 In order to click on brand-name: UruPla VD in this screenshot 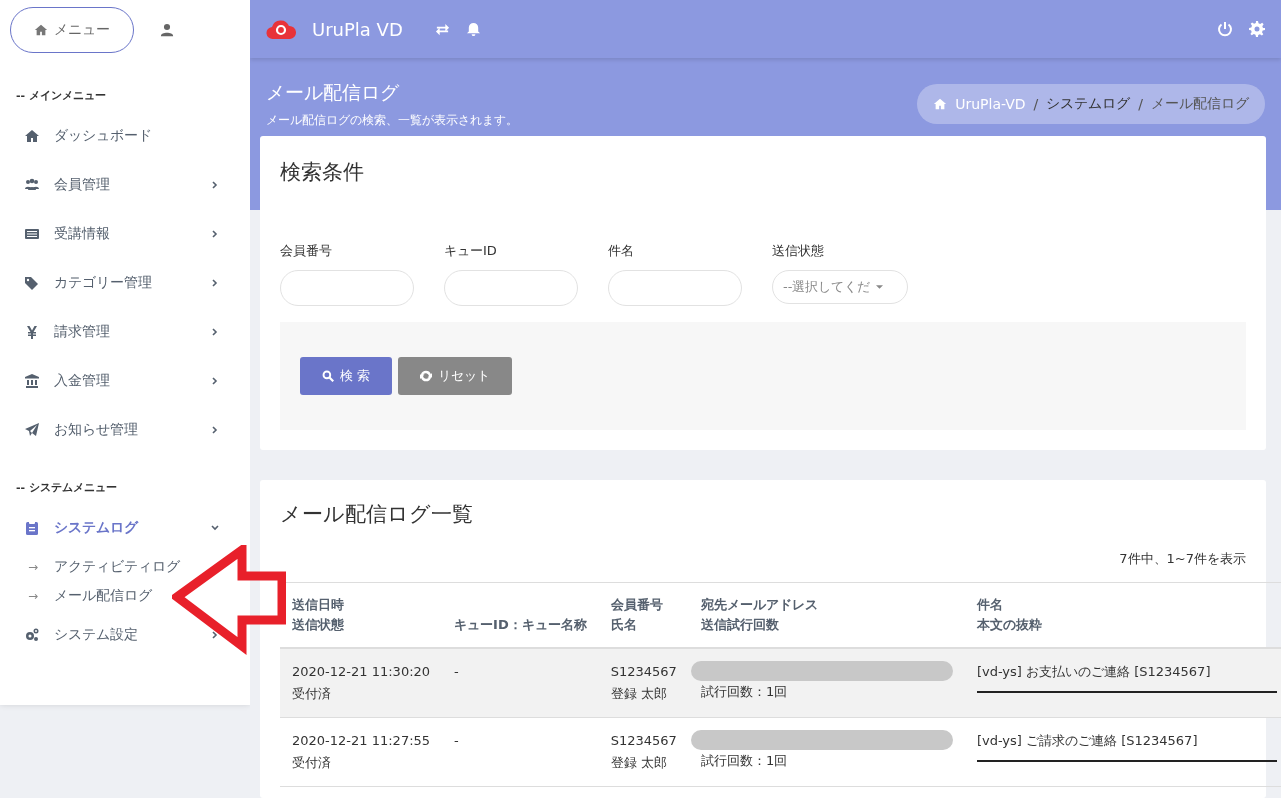, I will do `click(357, 29)`.